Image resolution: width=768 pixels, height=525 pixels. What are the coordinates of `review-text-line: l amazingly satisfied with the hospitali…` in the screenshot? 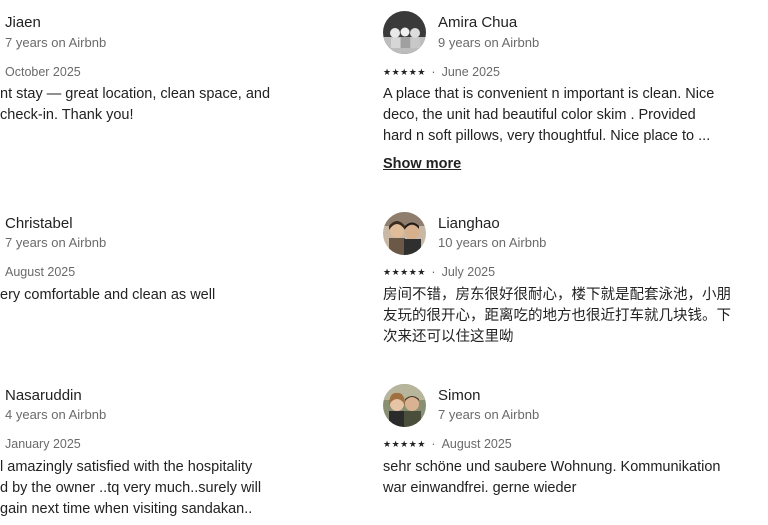 It's located at (126, 467).